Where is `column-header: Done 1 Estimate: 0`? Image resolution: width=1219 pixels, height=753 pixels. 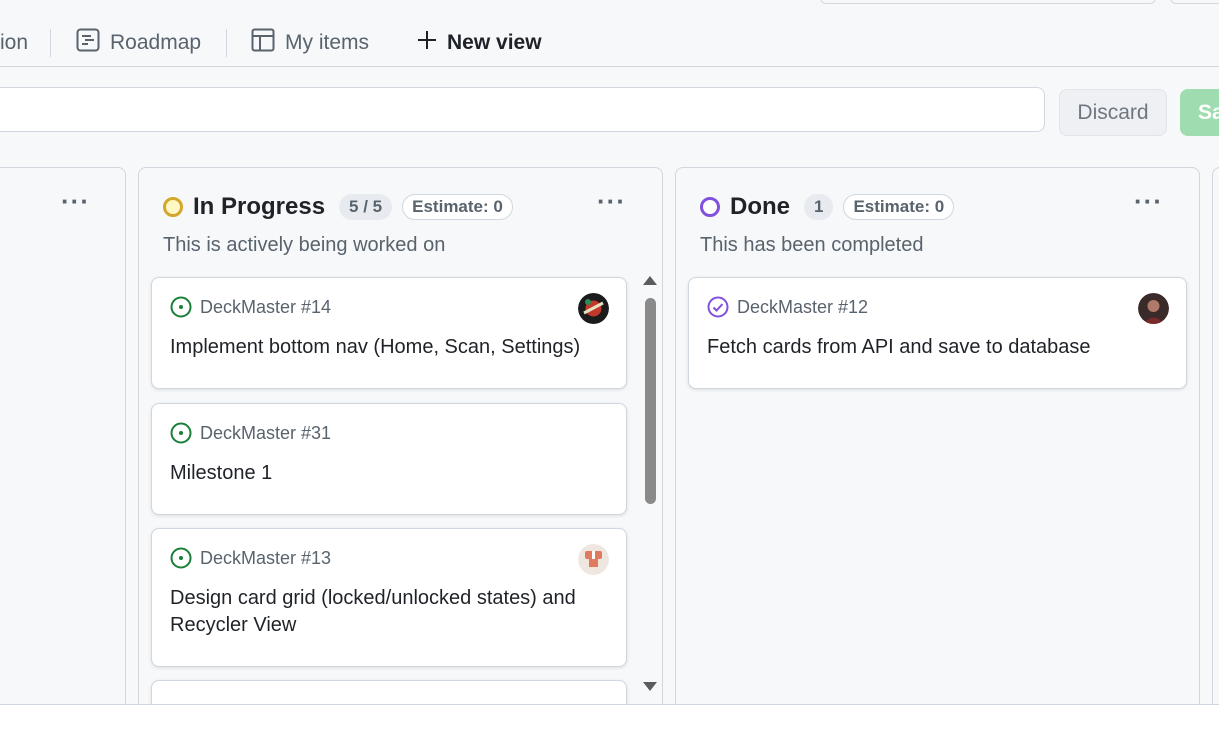 column-header: Done 1 Estimate: 0 is located at coordinates (943, 207).